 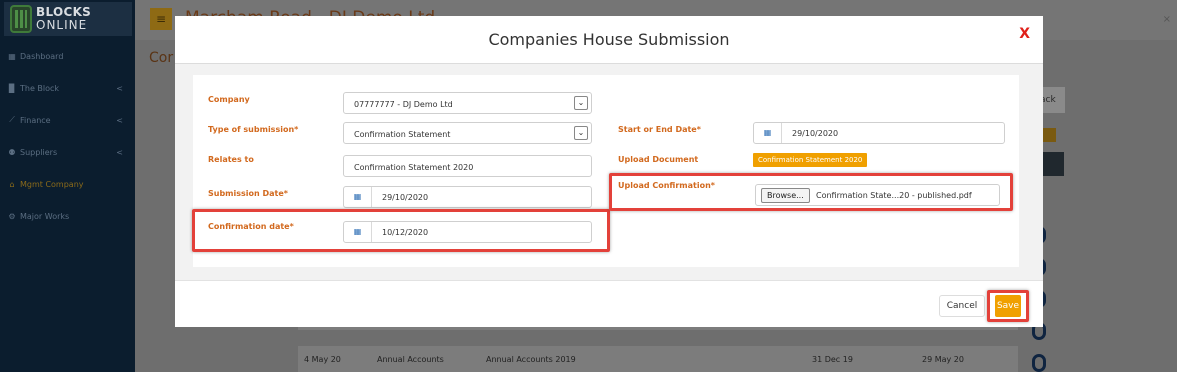 I want to click on sidebar-item-label: Suppliers, so click(x=39, y=152).